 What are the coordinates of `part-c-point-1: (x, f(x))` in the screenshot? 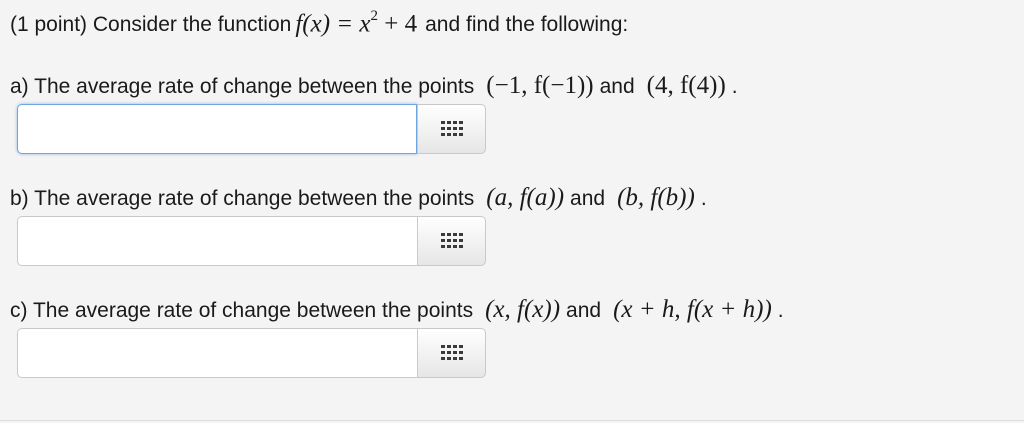 It's located at (523, 309).